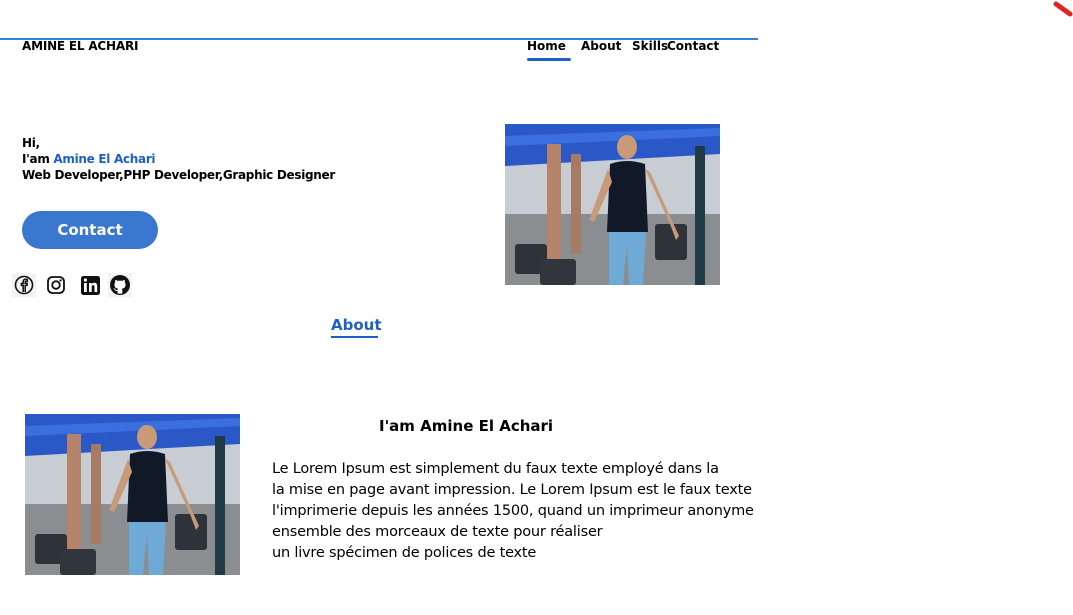 The height and width of the screenshot is (615, 1073). Describe the element at coordinates (132, 494) in the screenshot. I see `about-photo` at that location.